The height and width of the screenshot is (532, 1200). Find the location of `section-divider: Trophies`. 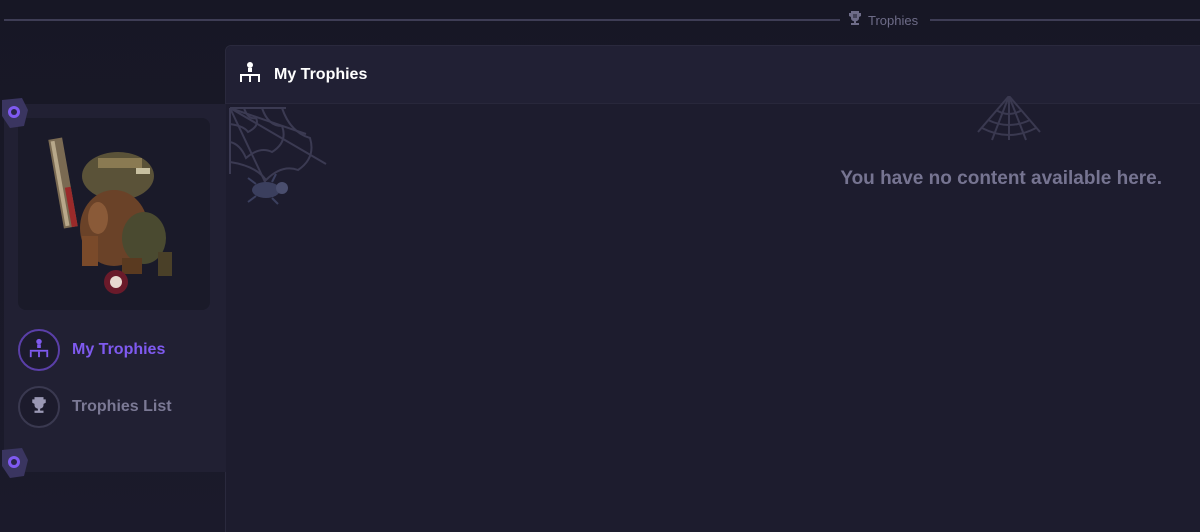

section-divider: Trophies is located at coordinates (600, 20).